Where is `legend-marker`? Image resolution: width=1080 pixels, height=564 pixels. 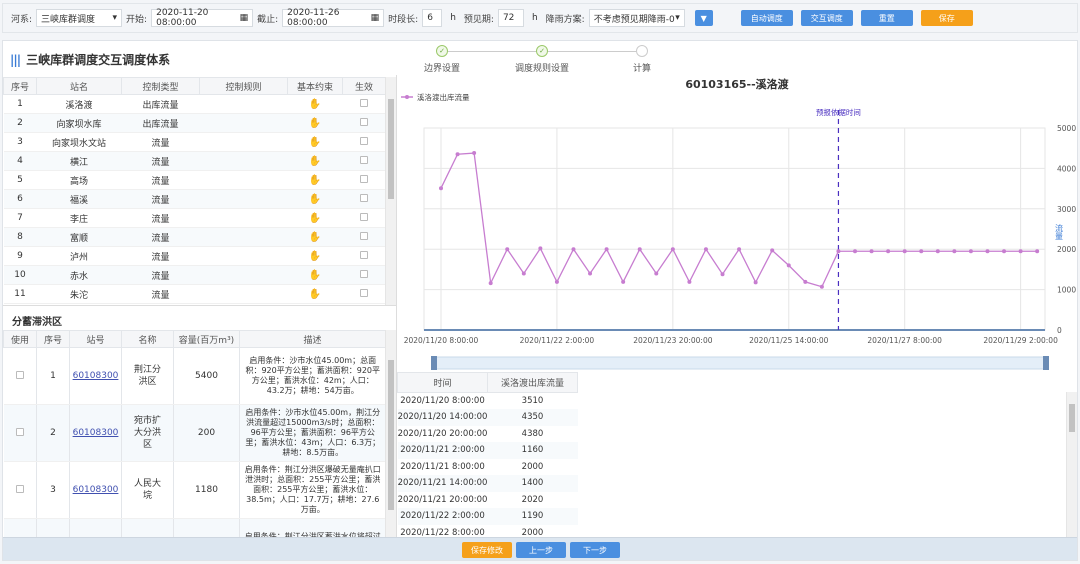
legend-marker is located at coordinates (407, 97).